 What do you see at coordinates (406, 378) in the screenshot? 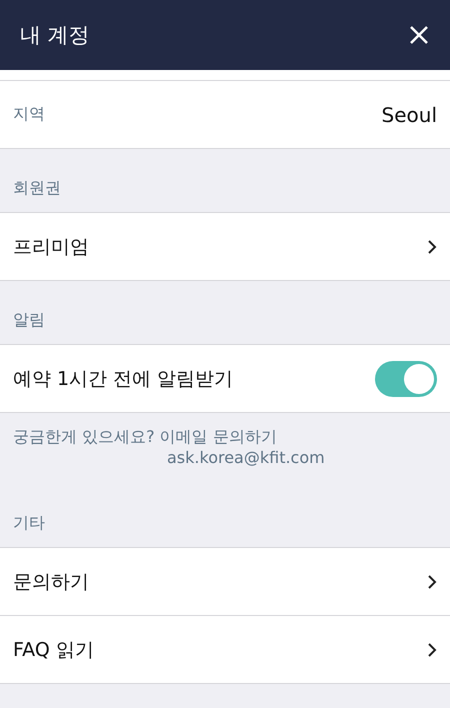
I see `toggle-switch` at bounding box center [406, 378].